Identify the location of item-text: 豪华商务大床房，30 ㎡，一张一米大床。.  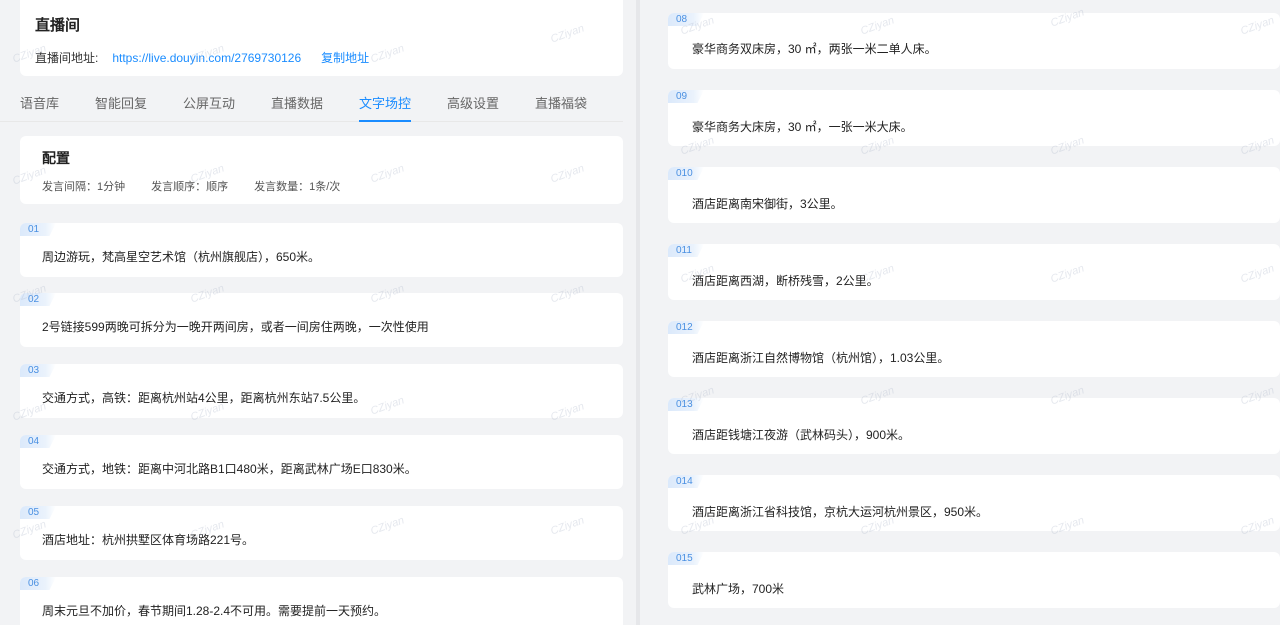
(802, 127).